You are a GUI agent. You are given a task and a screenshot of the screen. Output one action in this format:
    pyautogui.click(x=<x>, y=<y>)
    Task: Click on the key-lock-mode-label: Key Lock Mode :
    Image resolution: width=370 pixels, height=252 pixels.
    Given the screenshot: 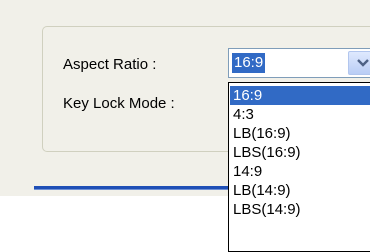 What is the action you would take?
    pyautogui.click(x=119, y=103)
    